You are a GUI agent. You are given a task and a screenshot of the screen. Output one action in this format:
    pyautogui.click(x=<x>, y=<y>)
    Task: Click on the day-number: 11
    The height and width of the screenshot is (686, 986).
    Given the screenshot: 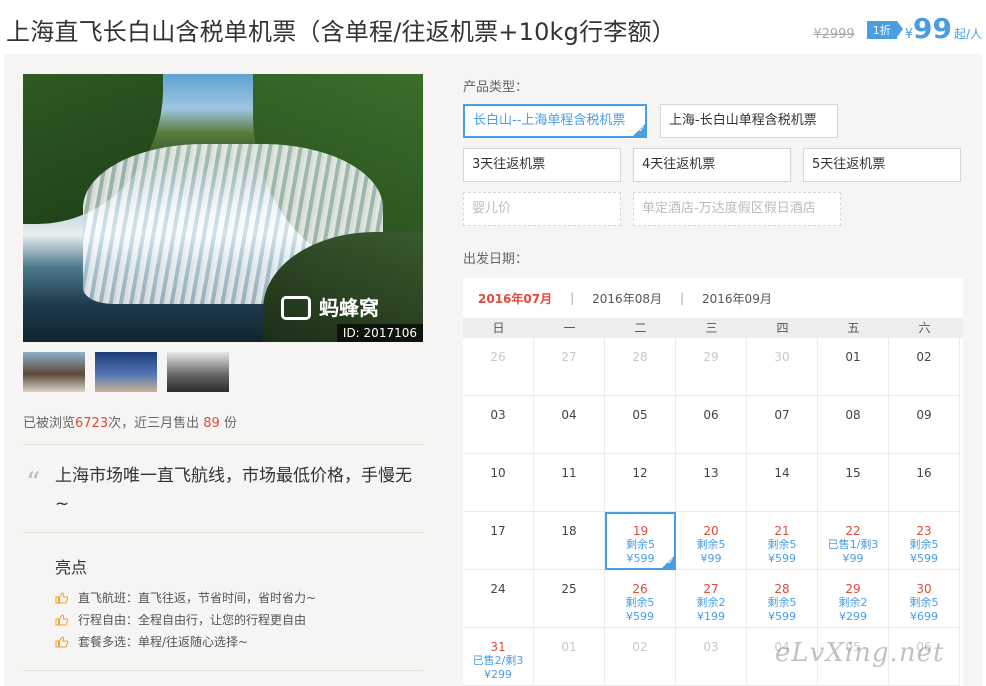 What is the action you would take?
    pyautogui.click(x=569, y=473)
    